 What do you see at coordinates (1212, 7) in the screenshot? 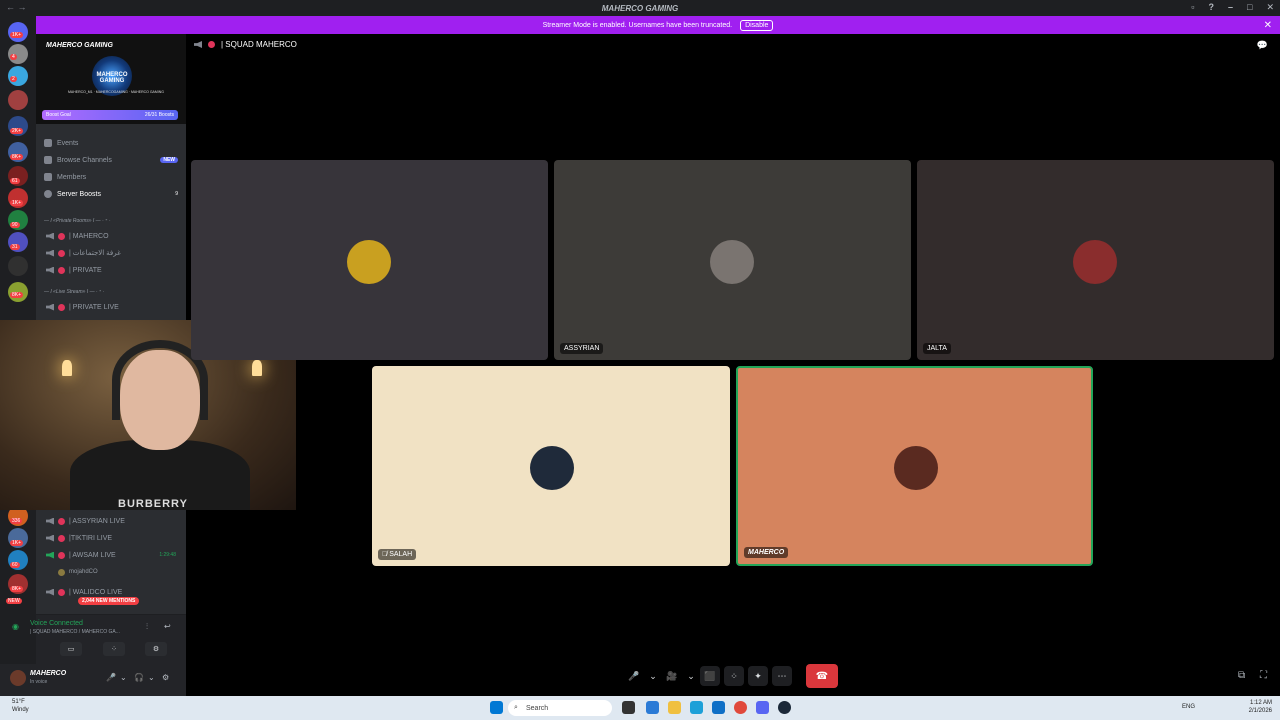
I see `help-icon: ?` at bounding box center [1212, 7].